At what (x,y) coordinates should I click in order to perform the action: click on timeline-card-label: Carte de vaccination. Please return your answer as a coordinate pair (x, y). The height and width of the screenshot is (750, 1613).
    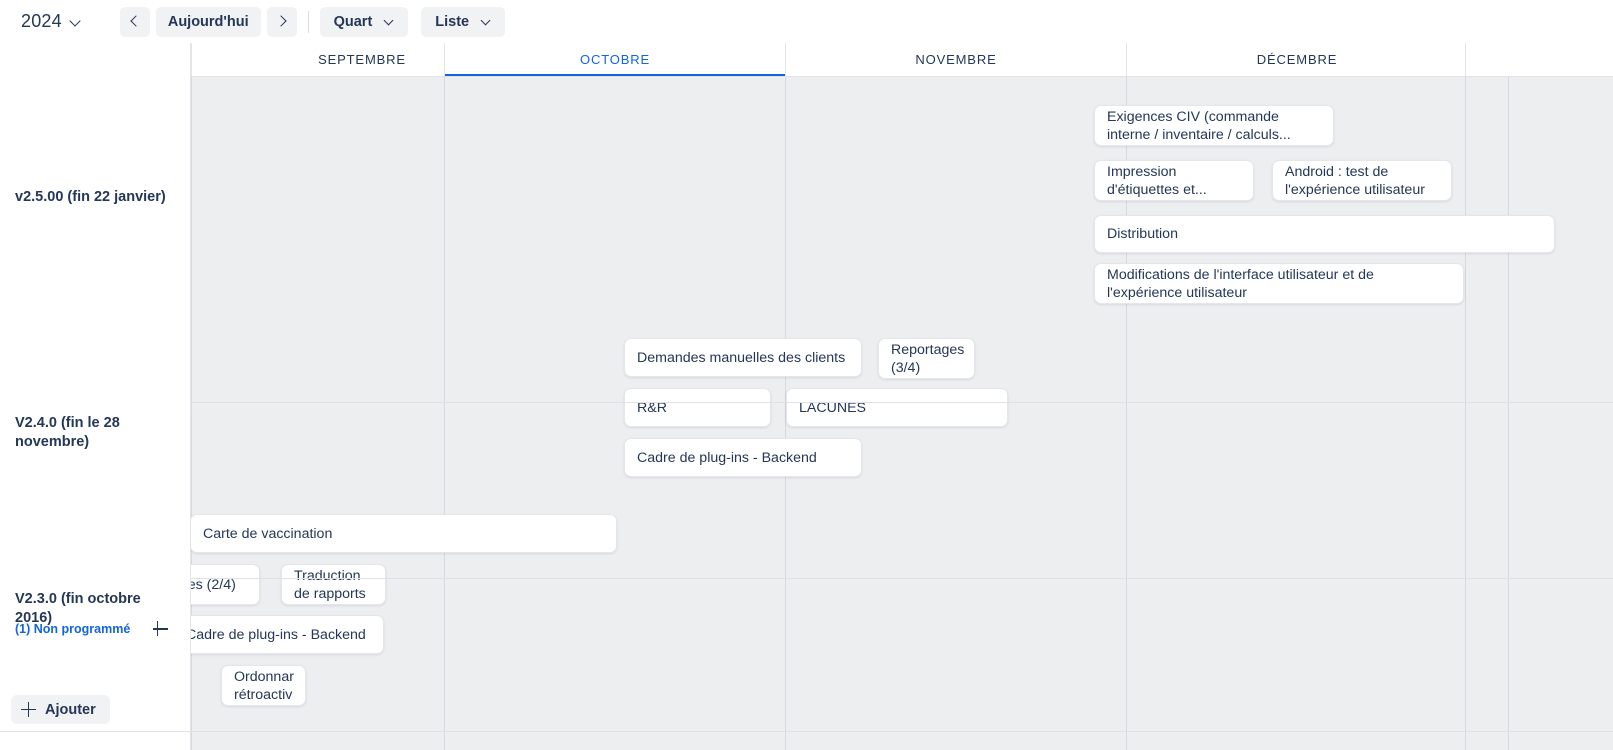
    Looking at the image, I should click on (268, 533).